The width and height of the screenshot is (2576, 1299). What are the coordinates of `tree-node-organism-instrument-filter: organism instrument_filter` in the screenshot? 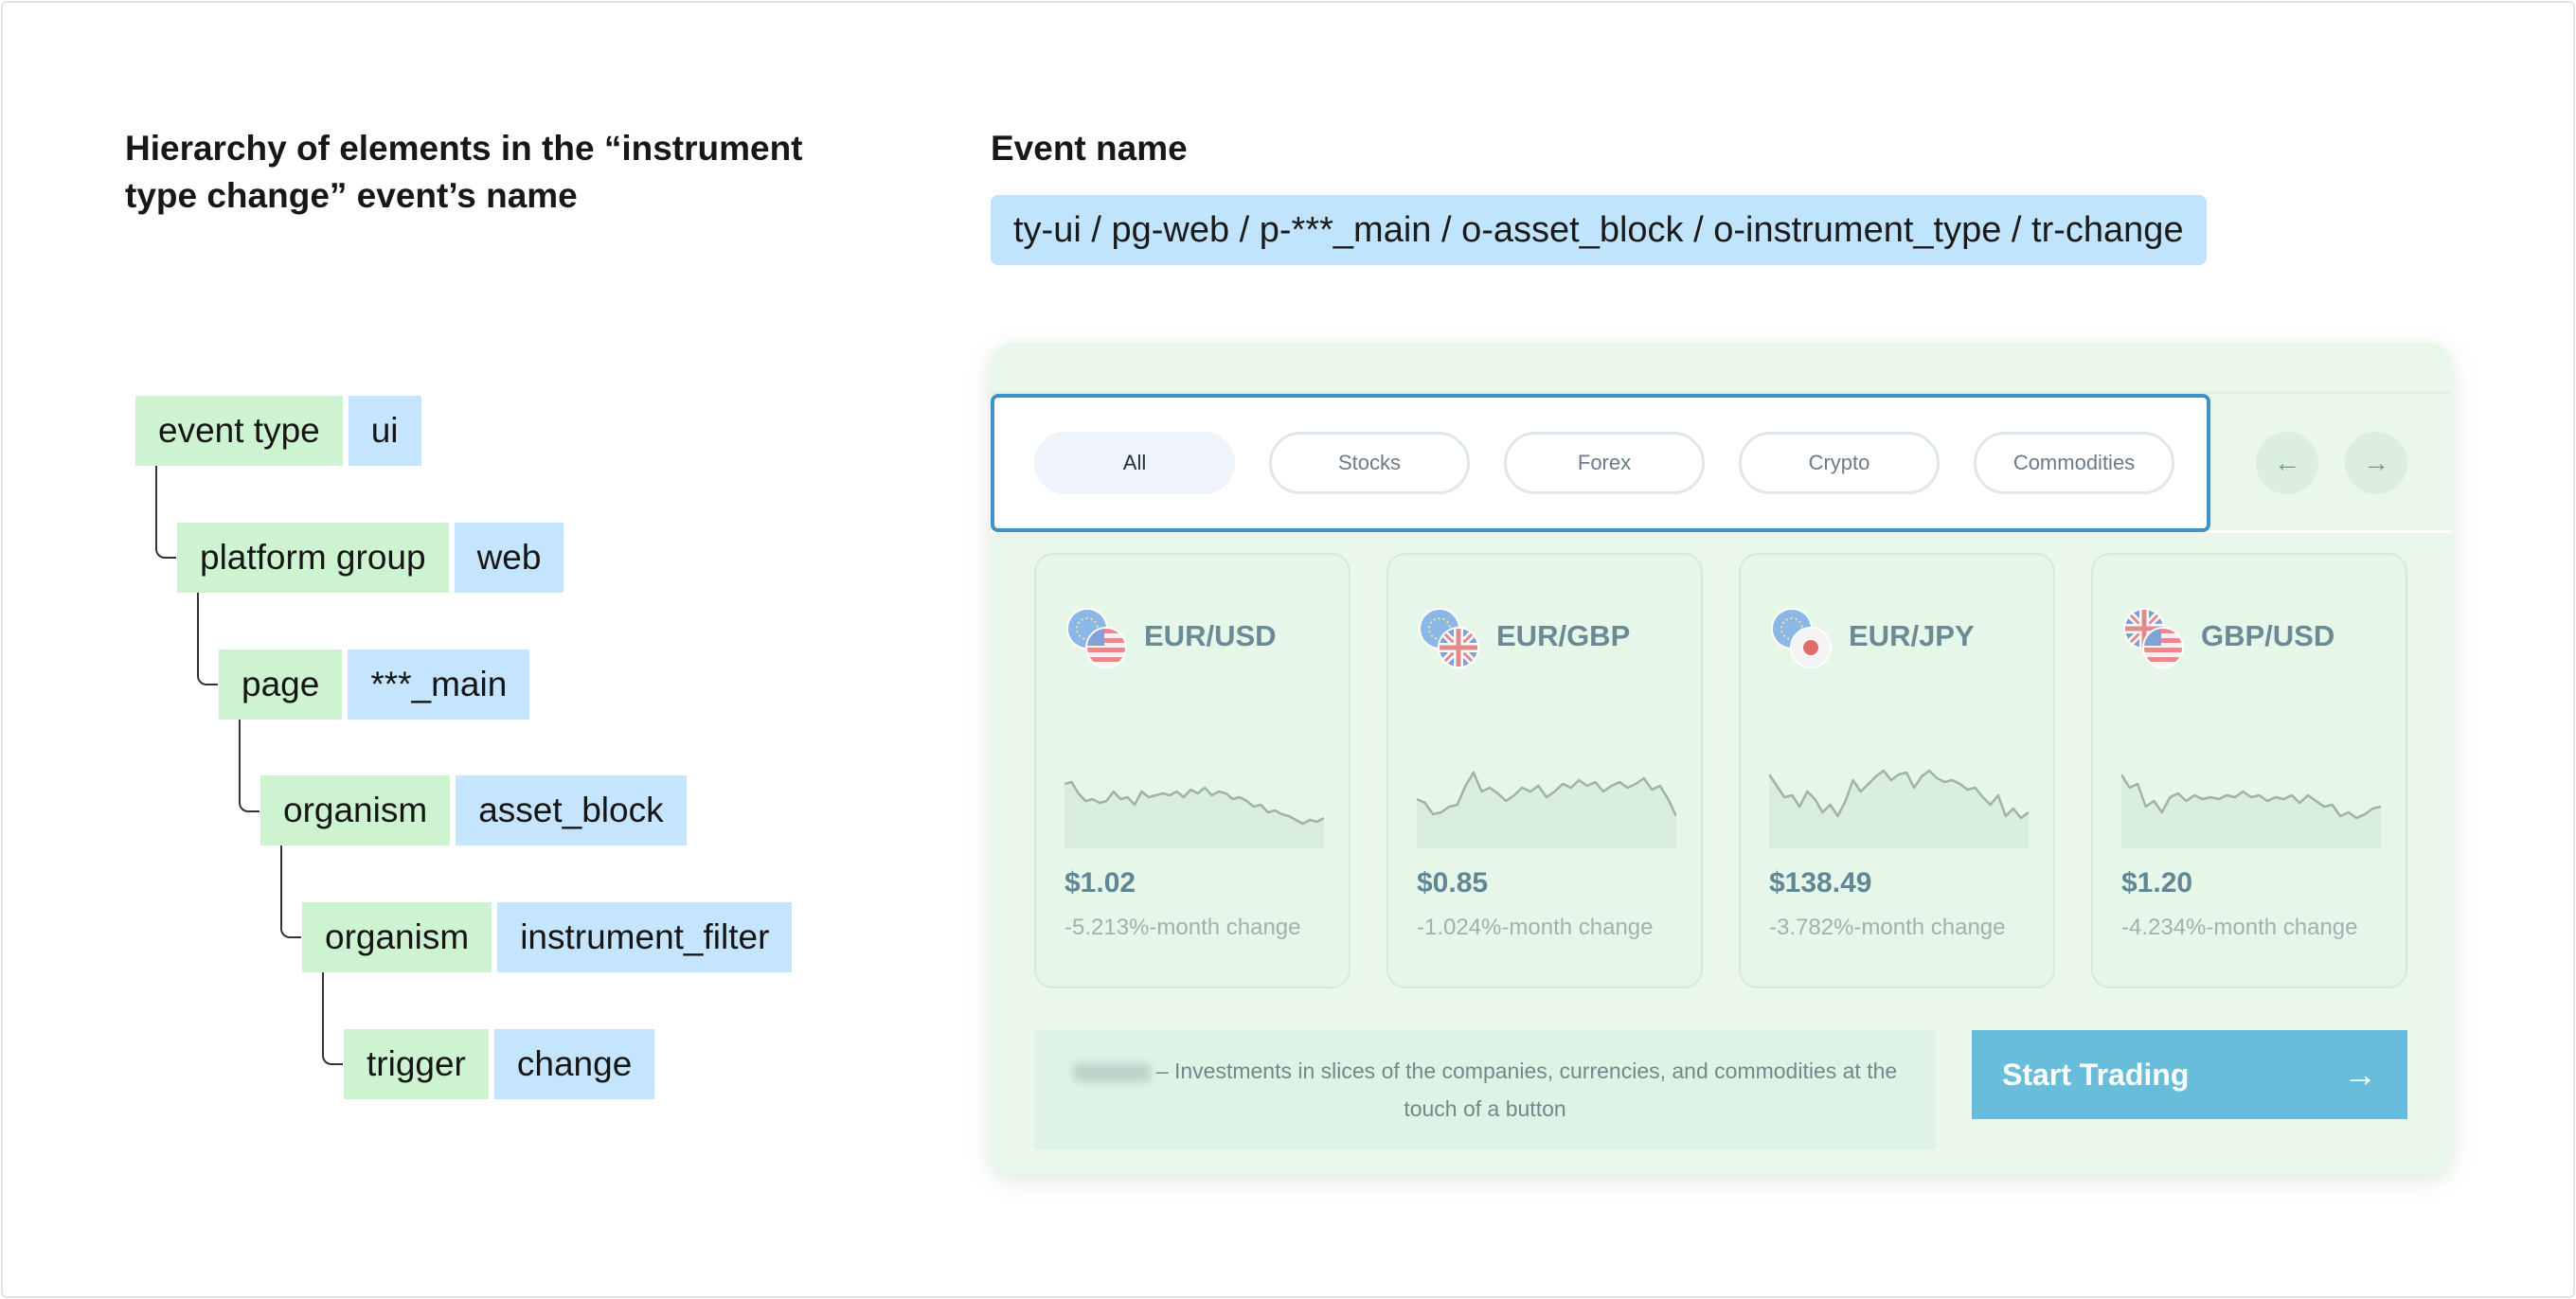 It's located at (547, 937).